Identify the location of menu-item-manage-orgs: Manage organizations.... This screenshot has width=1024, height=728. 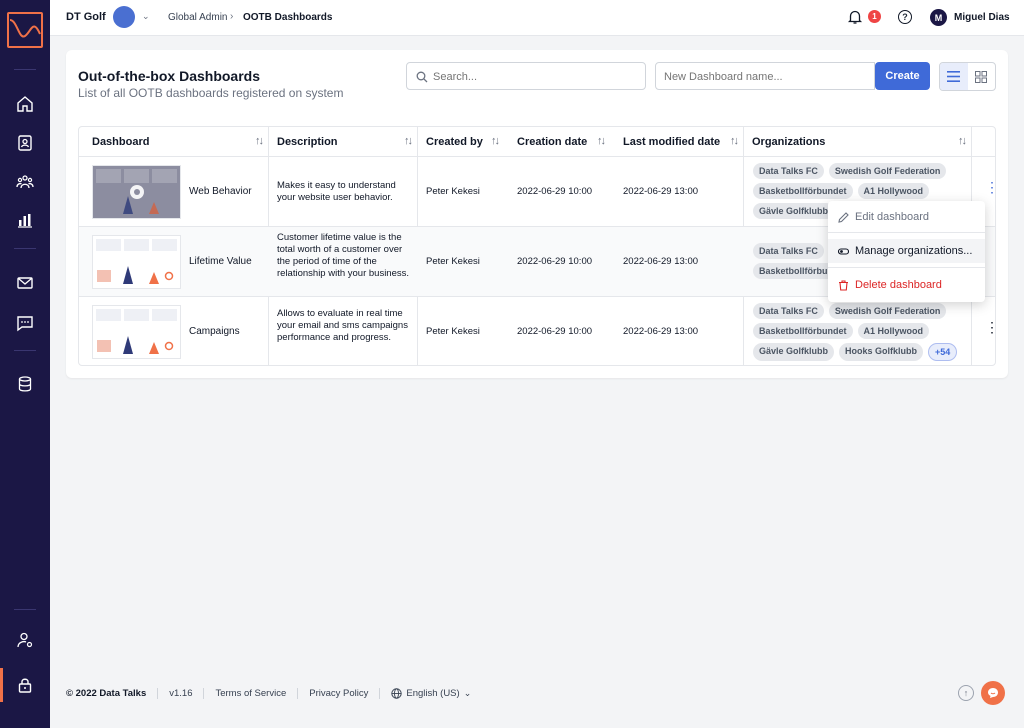
(906, 251).